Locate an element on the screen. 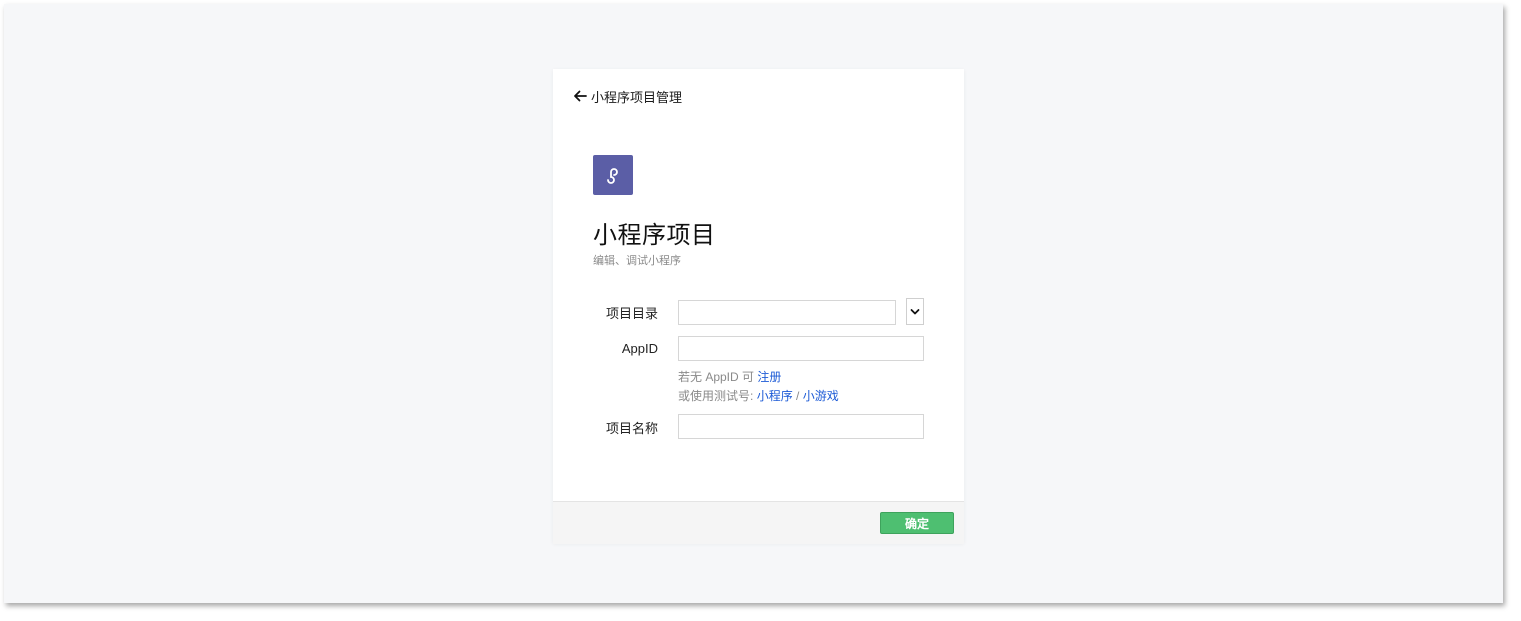  appid-input is located at coordinates (801, 348).